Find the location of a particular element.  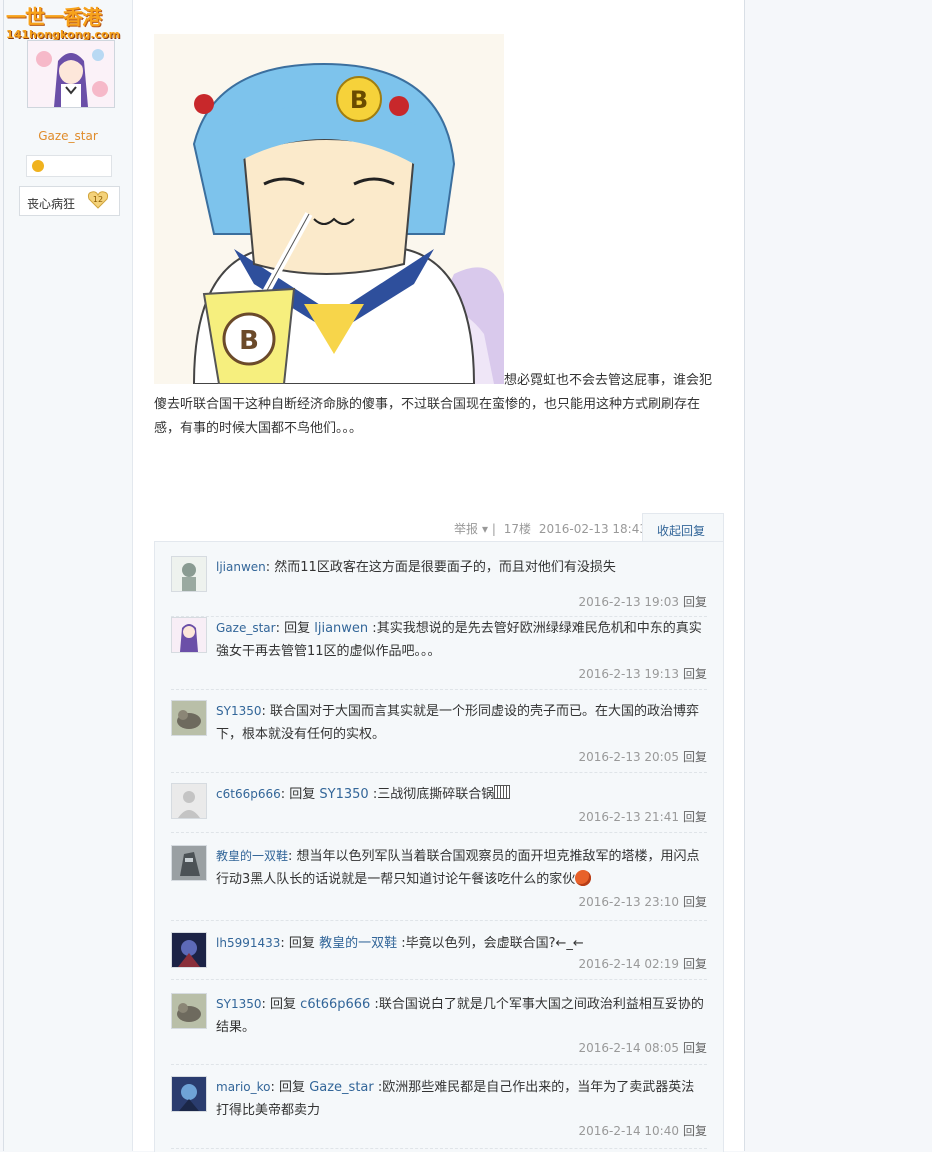

rank-title: 丧心病狂 is located at coordinates (51, 204).